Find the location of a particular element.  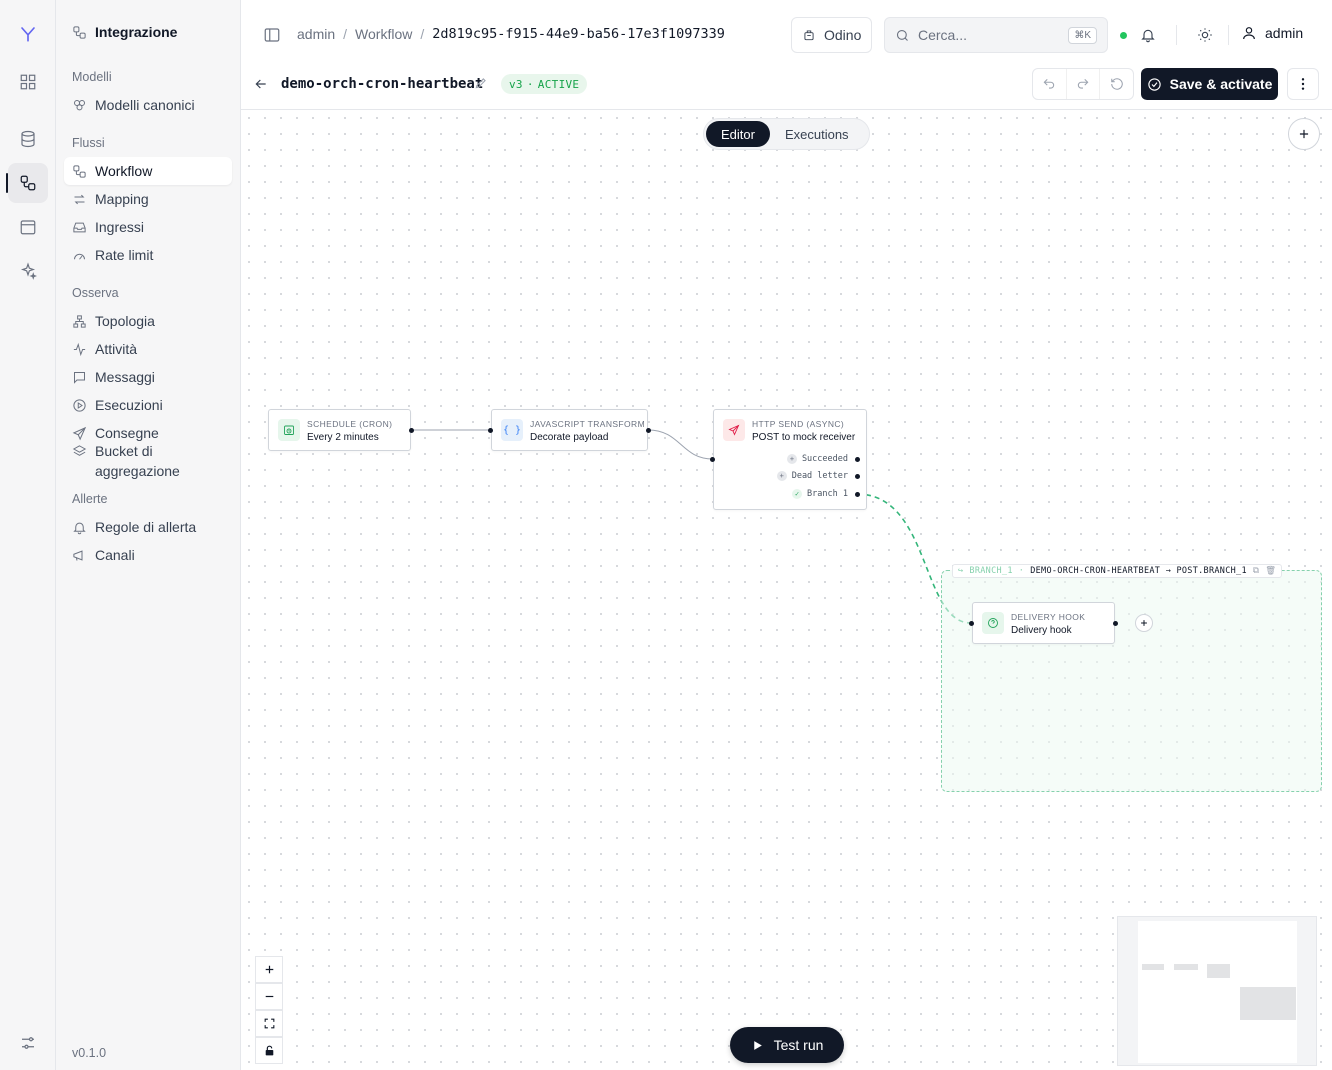

arrows-swap-icon is located at coordinates (79, 199).